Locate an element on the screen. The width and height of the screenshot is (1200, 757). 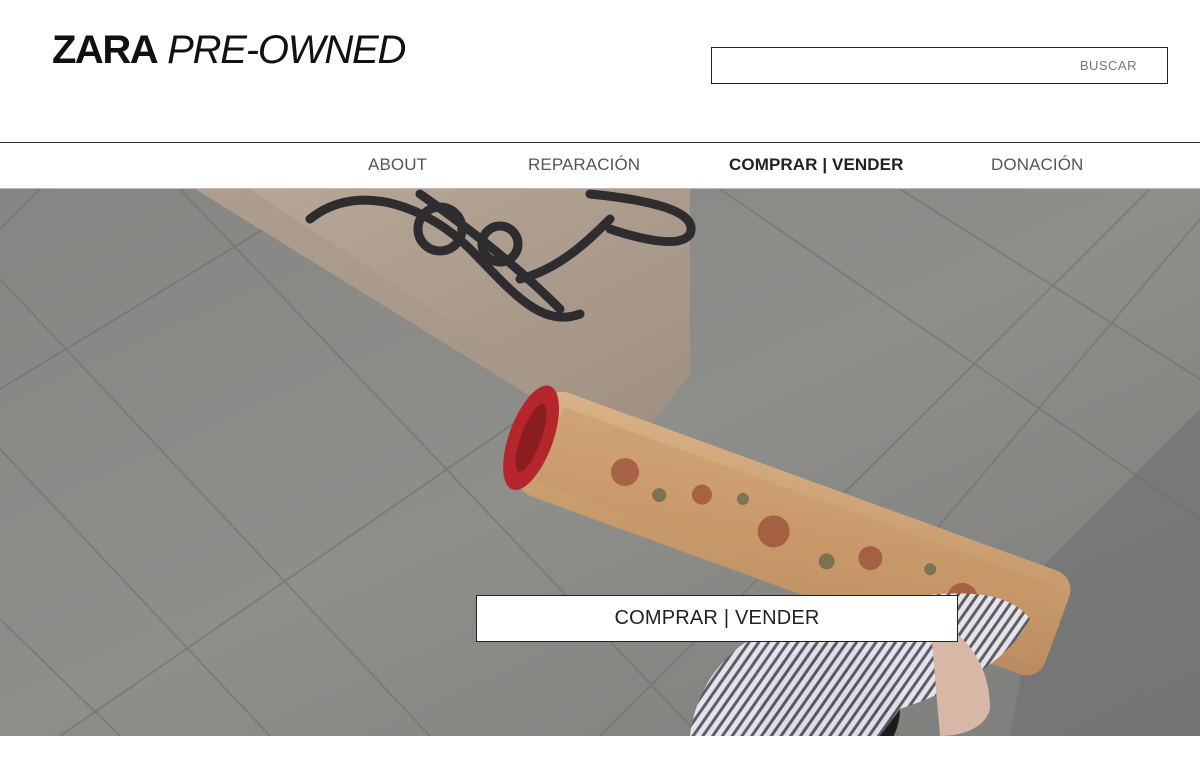
logo-brand: ZARA is located at coordinates (105, 50).